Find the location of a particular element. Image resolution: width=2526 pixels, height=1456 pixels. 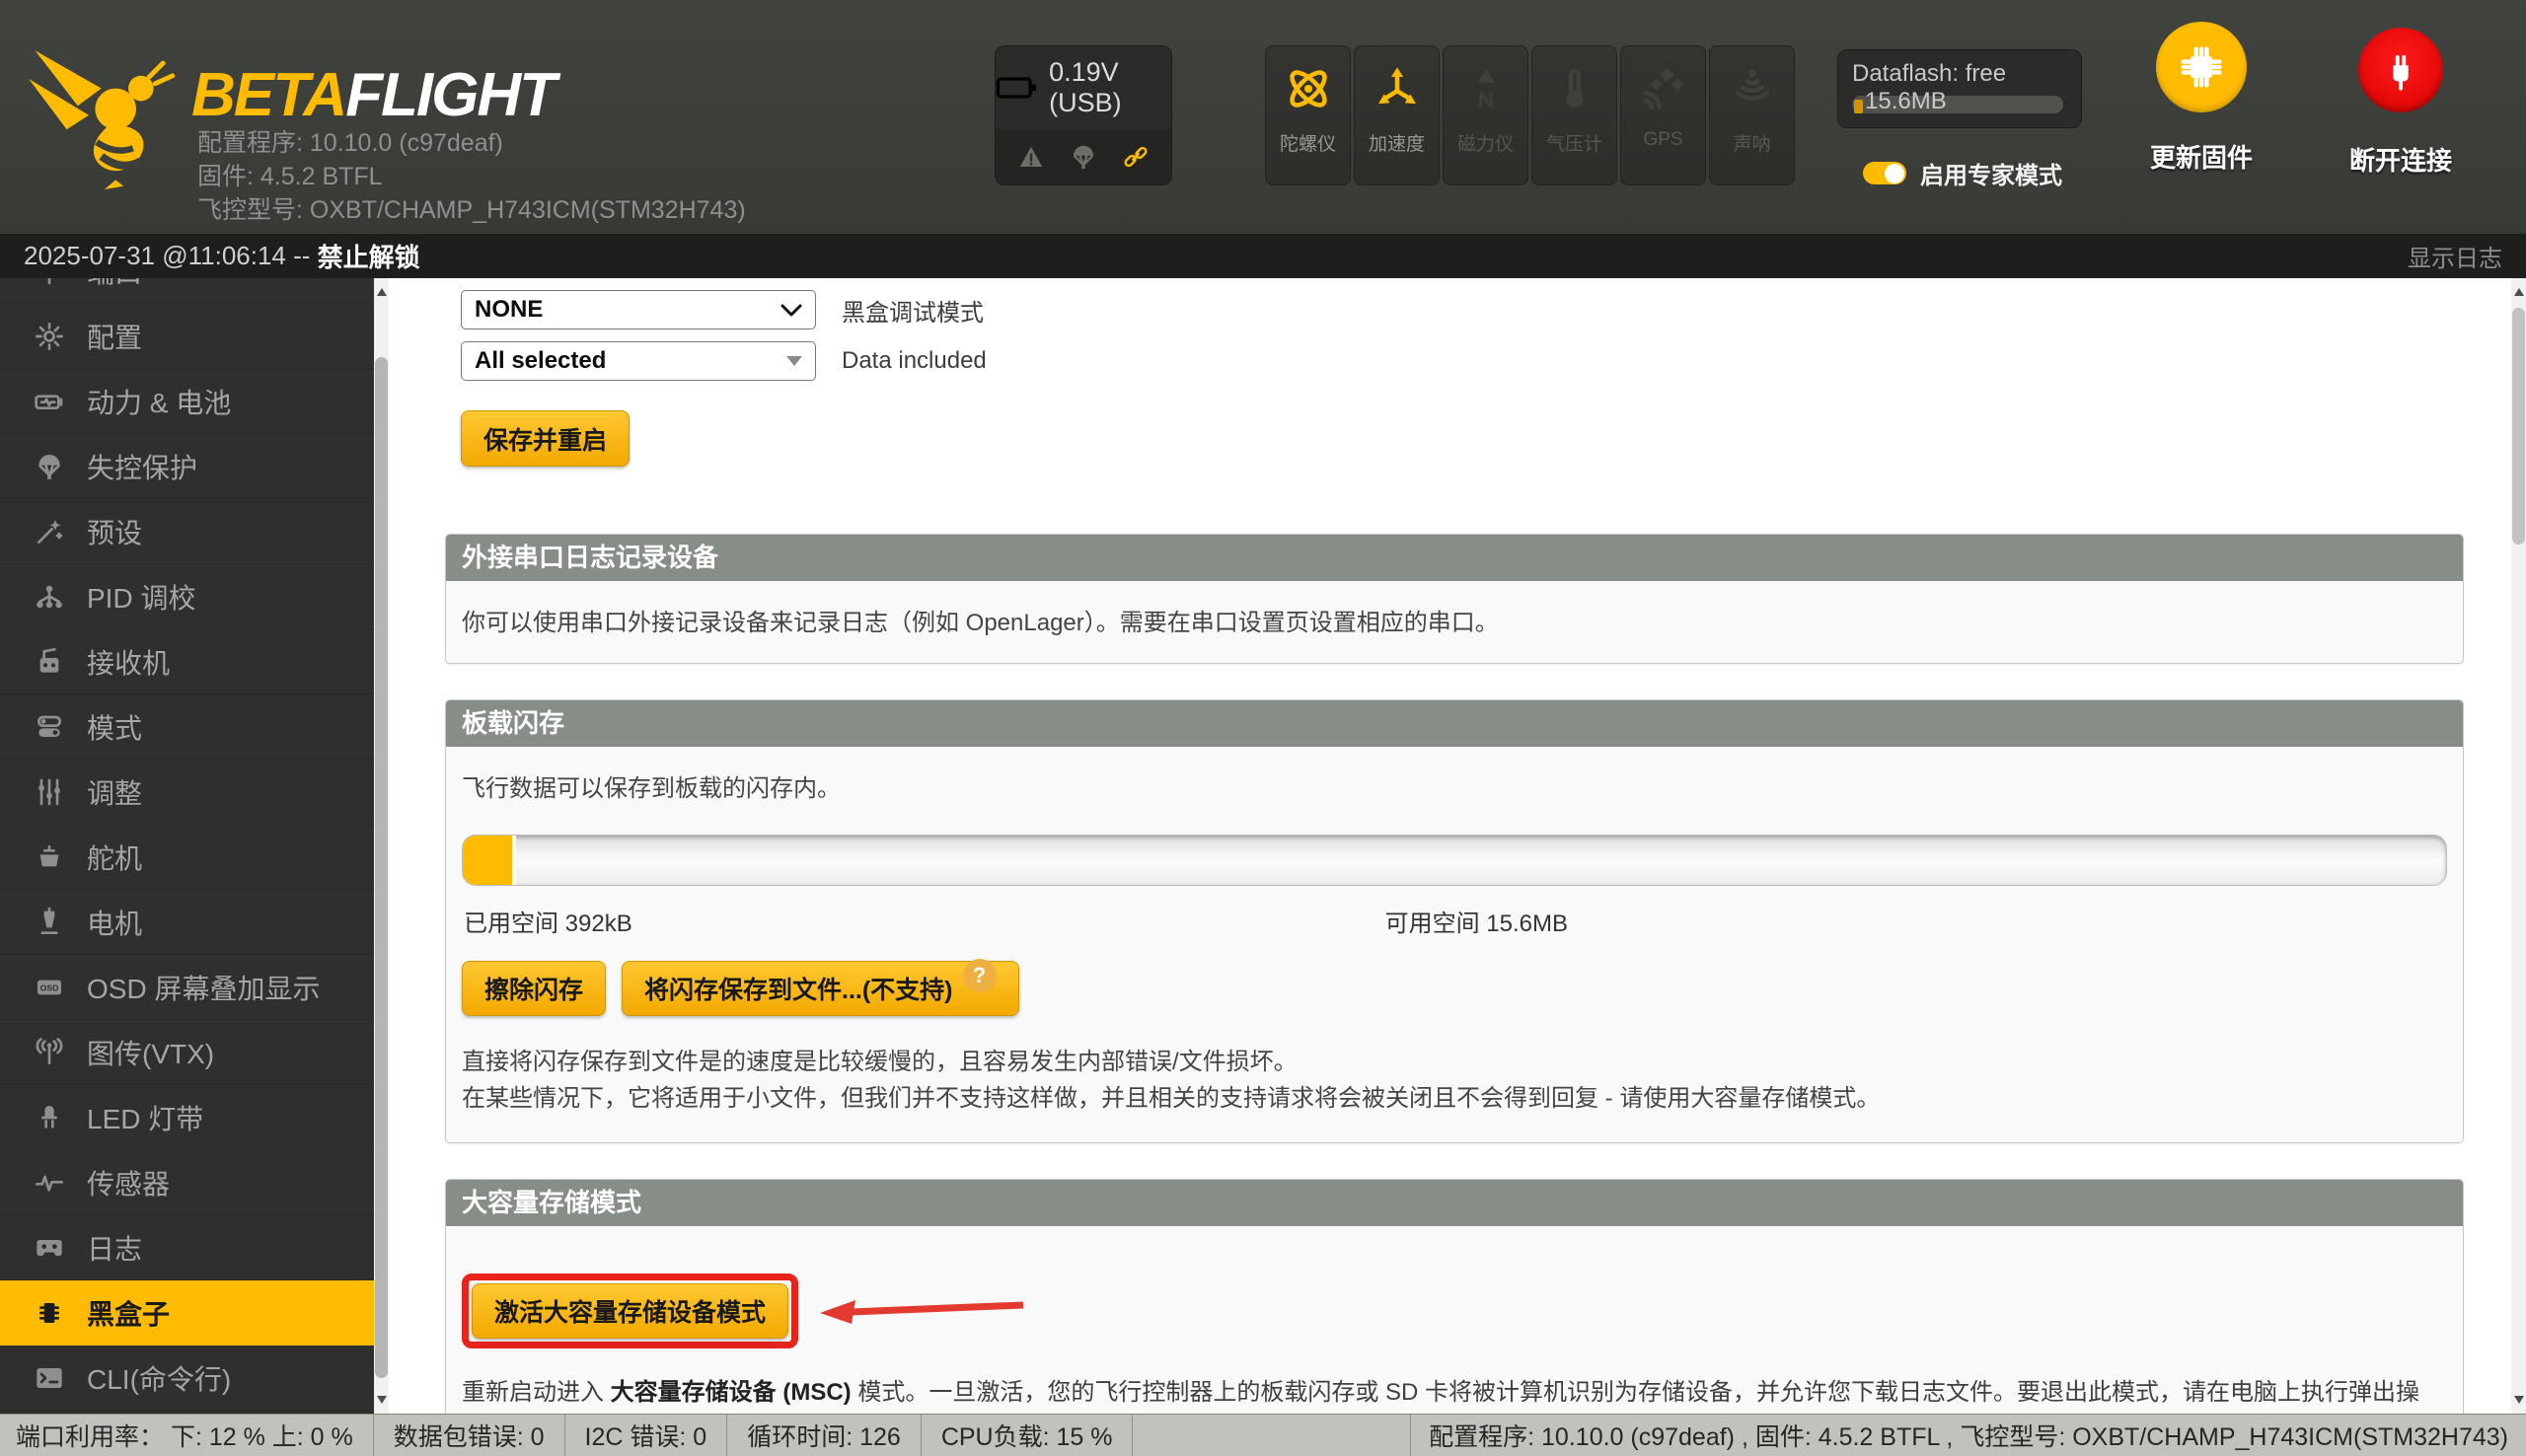

configurator-version: 配置程序: 10.10.0 (c97deaf) is located at coordinates (350, 143).